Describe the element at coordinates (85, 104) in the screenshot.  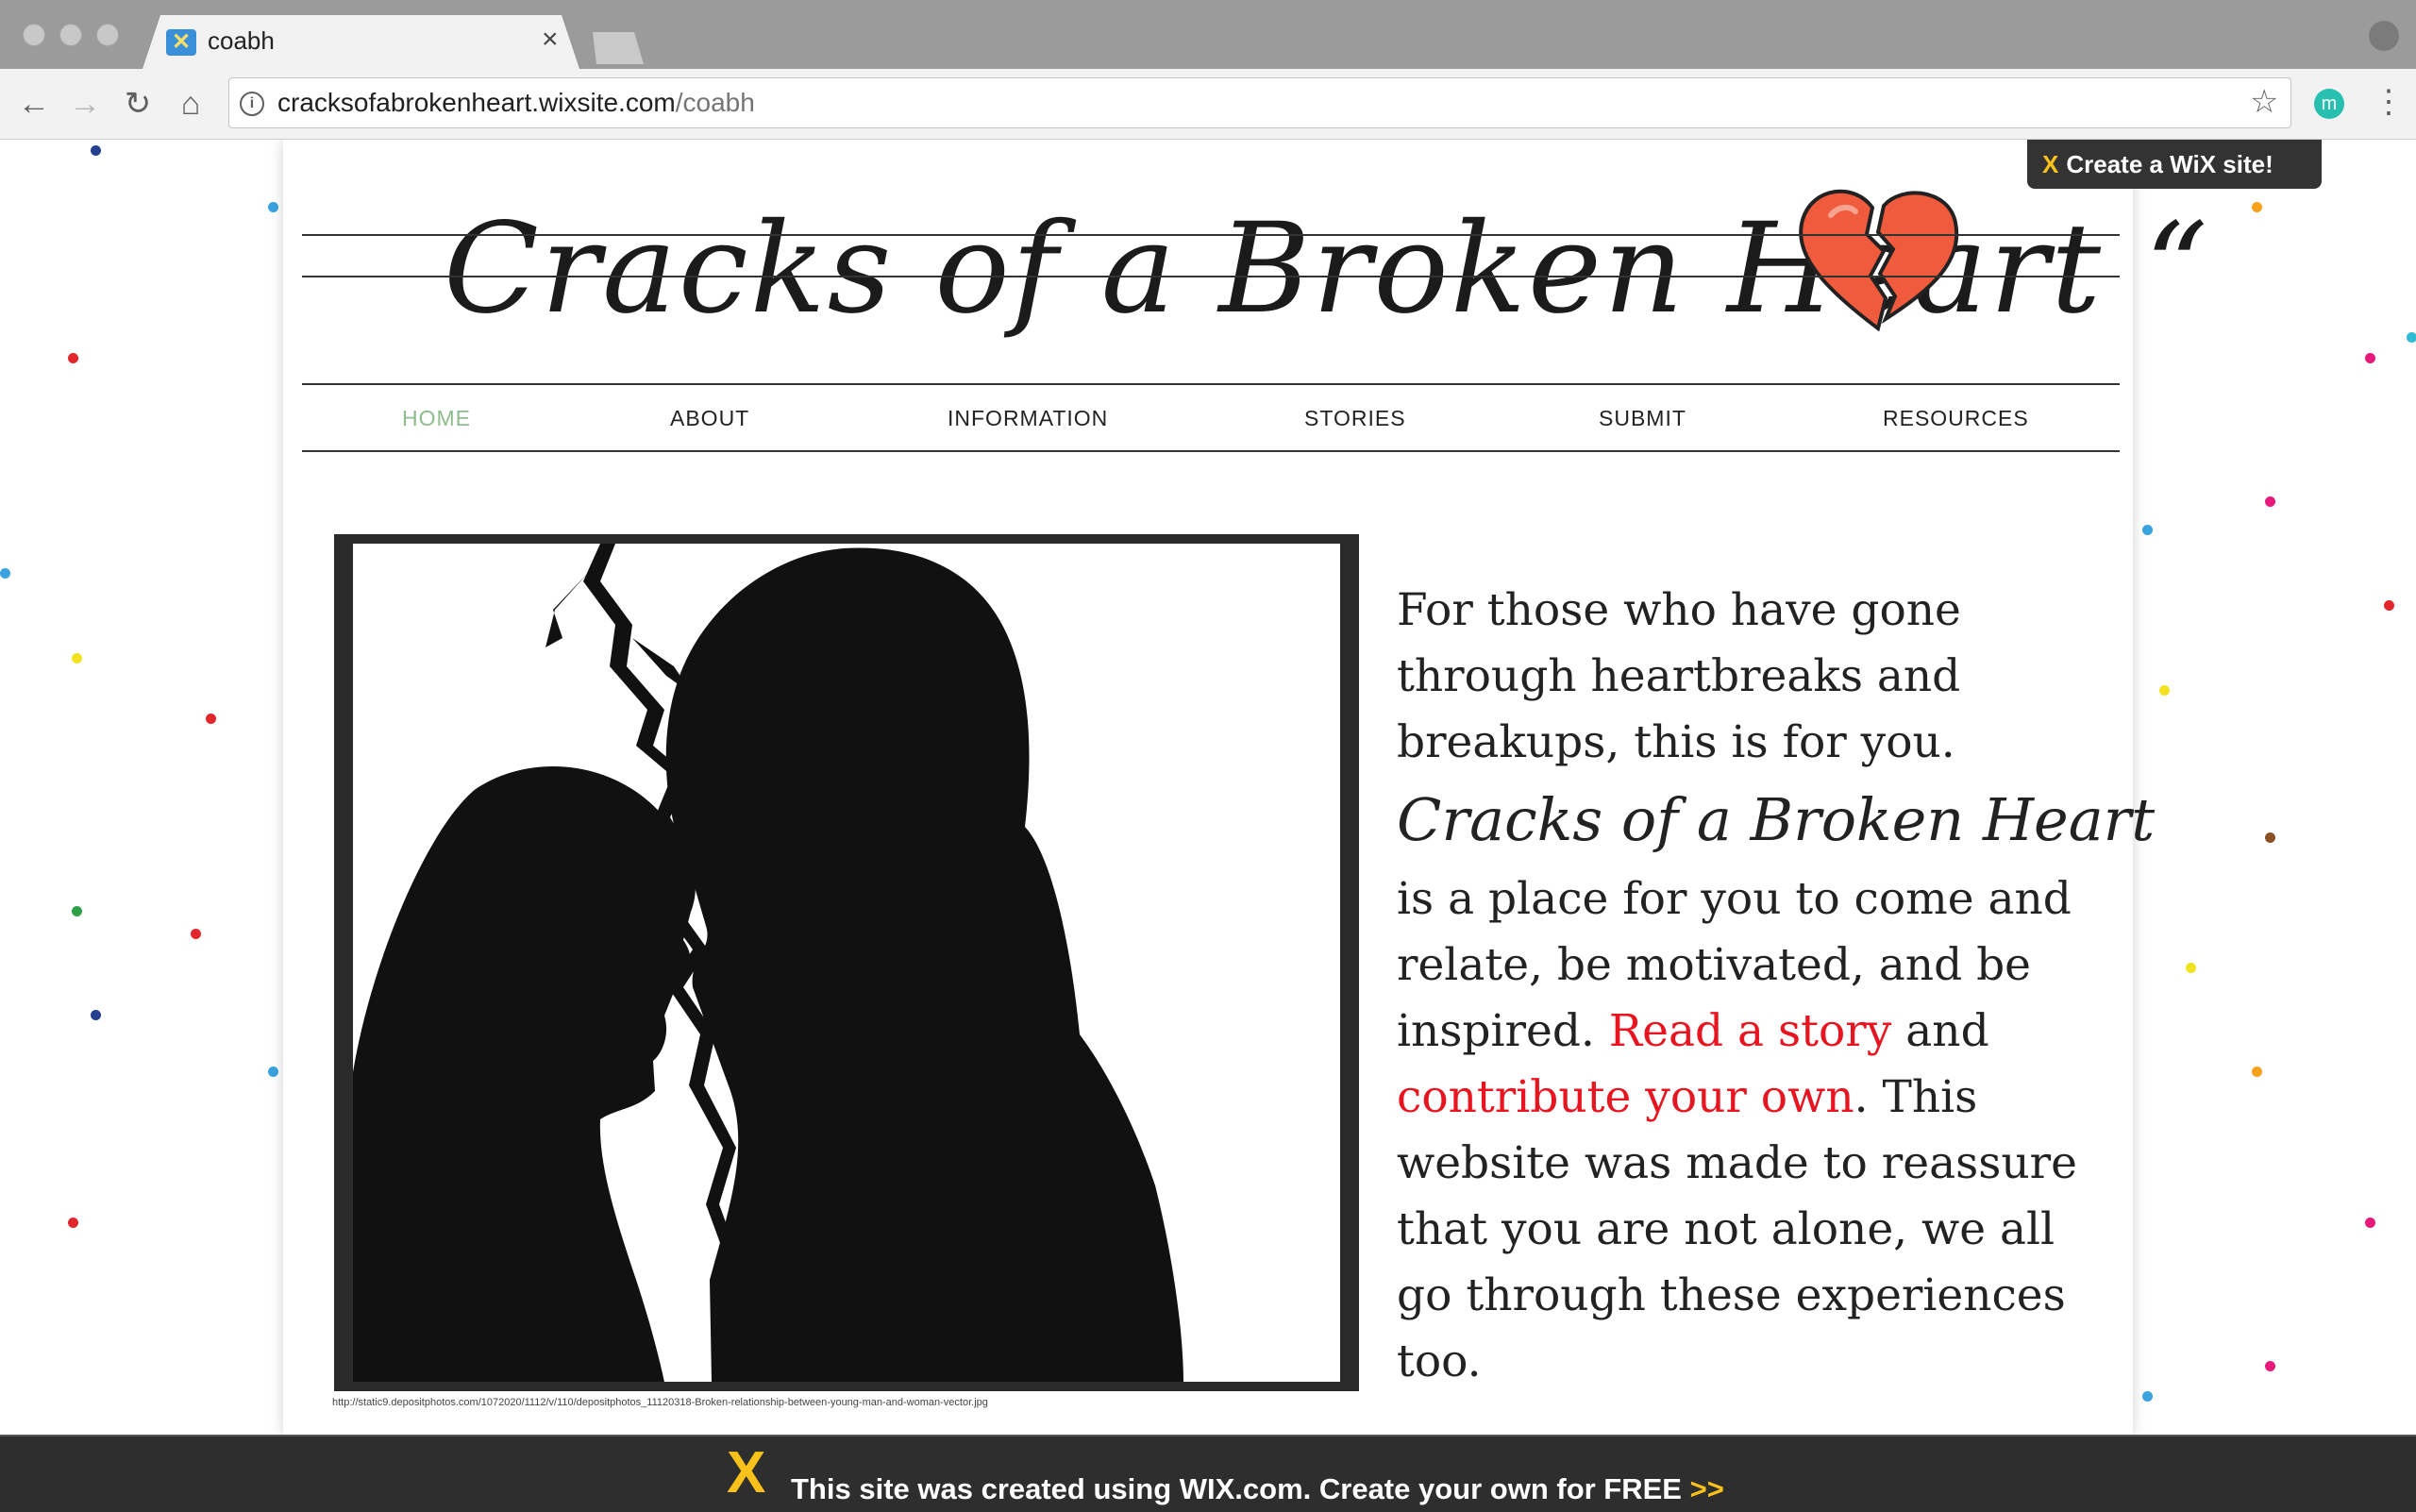
I see `forward-arrow-icon: →` at that location.